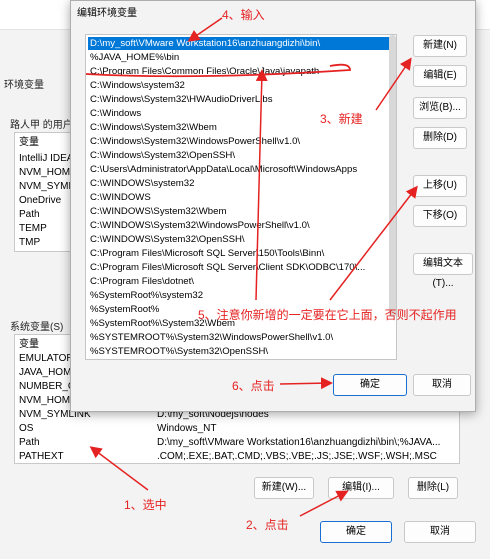 Image resolution: width=490 pixels, height=559 pixels. What do you see at coordinates (218, 70) in the screenshot?
I see `underline-mark` at bounding box center [218, 70].